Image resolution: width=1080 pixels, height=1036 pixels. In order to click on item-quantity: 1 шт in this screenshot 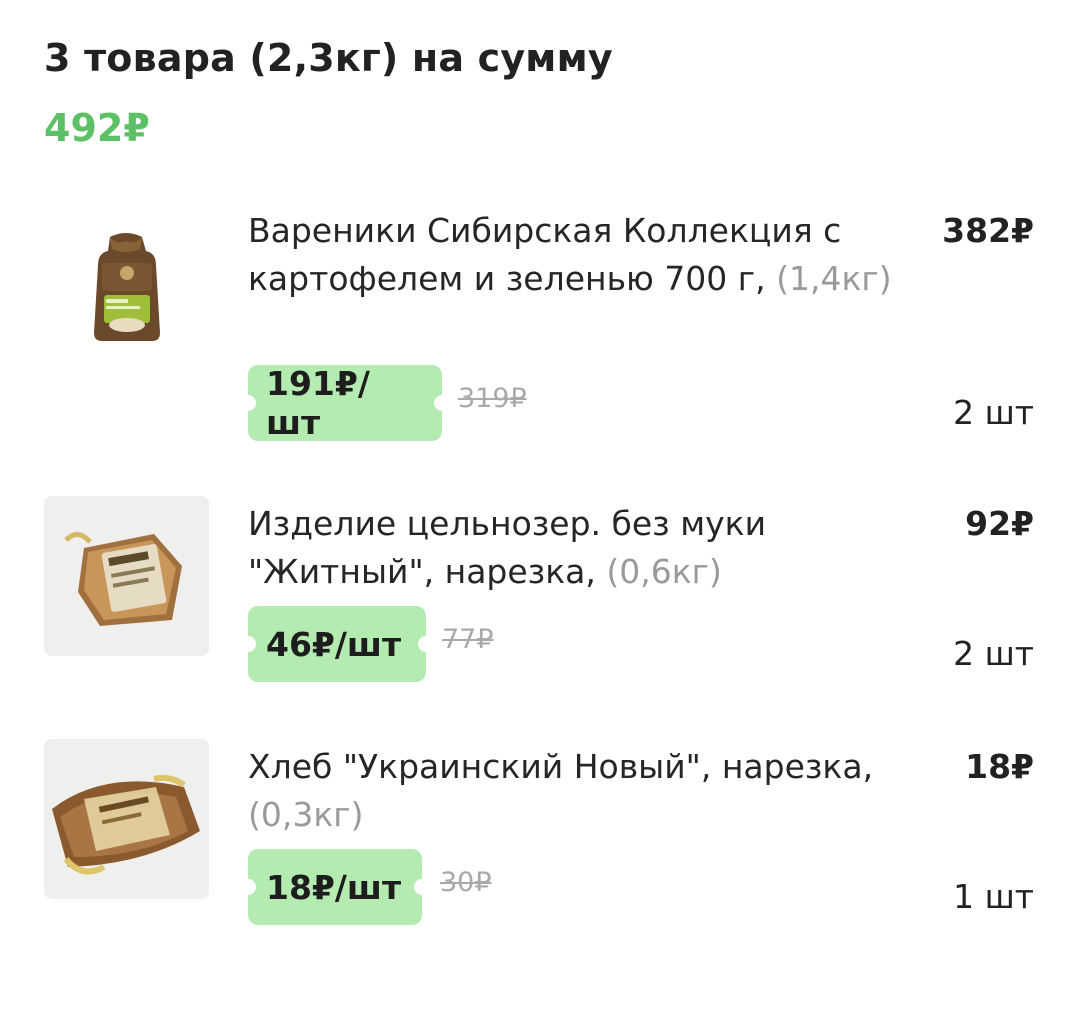, I will do `click(993, 896)`.